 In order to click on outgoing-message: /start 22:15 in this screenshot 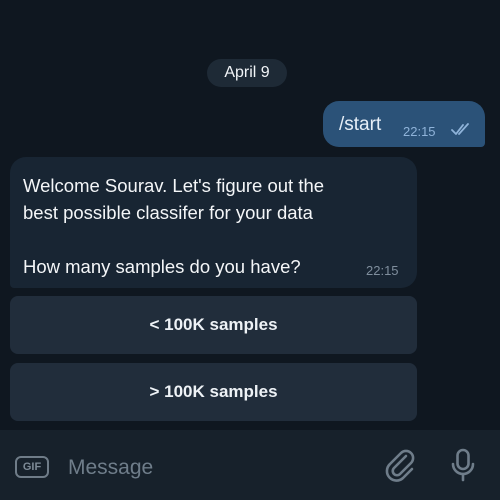, I will do `click(404, 124)`.